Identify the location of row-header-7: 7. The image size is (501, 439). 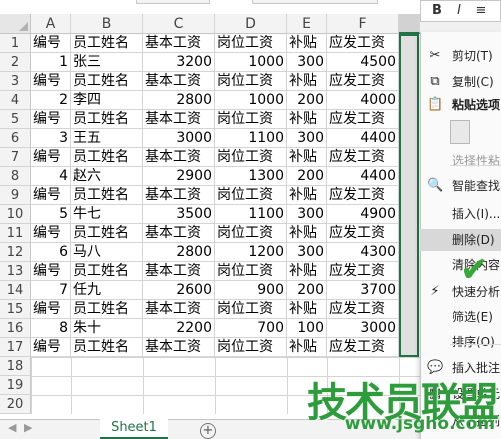
(15, 157).